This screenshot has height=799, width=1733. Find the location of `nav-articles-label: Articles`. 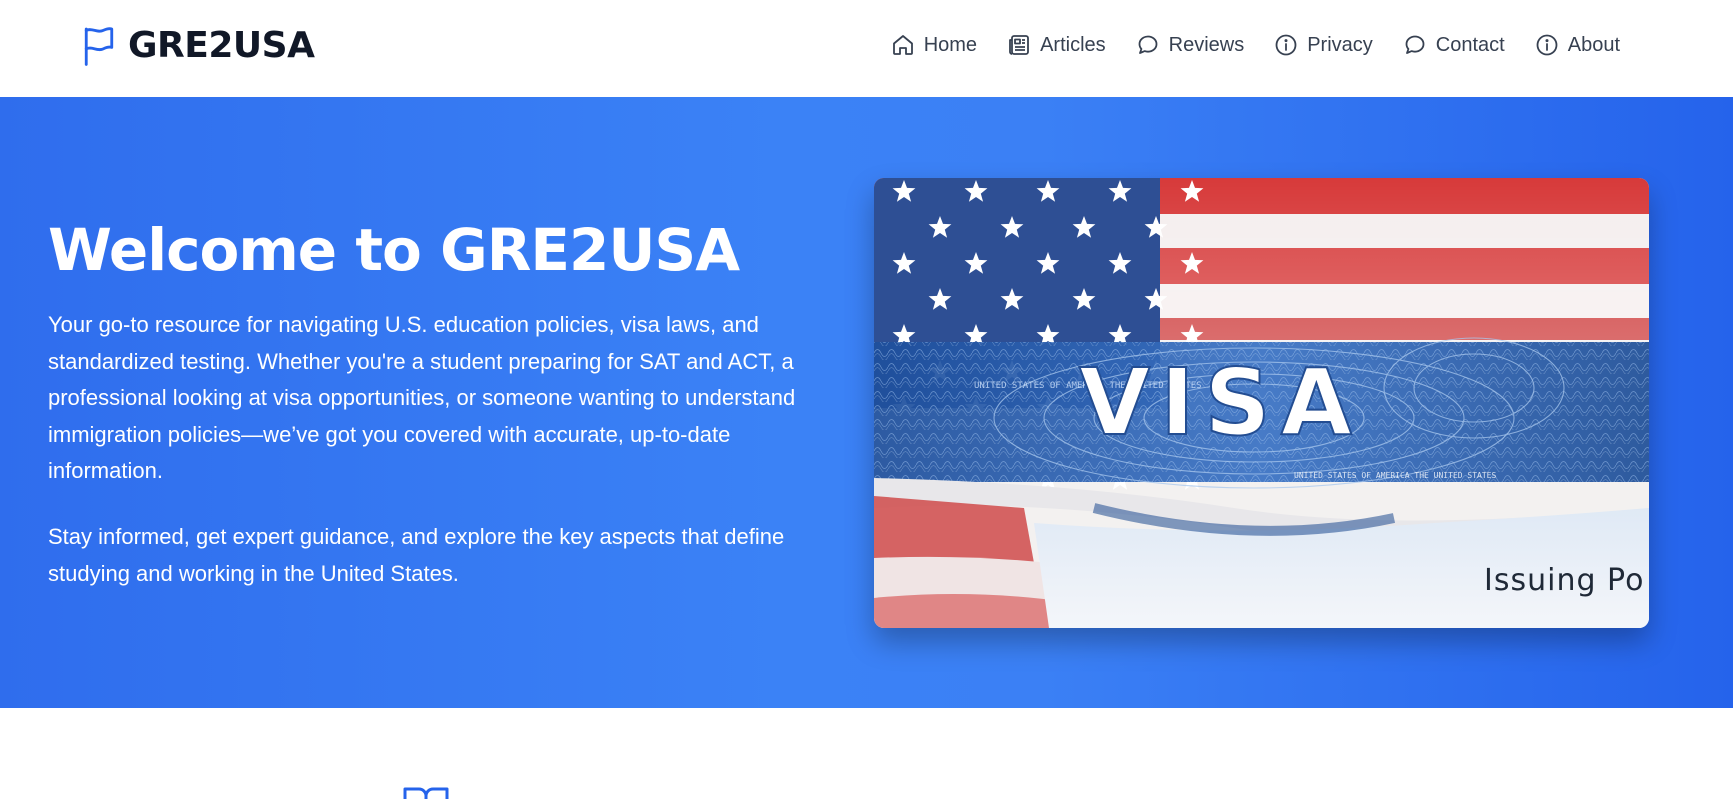

nav-articles-label: Articles is located at coordinates (1073, 45).